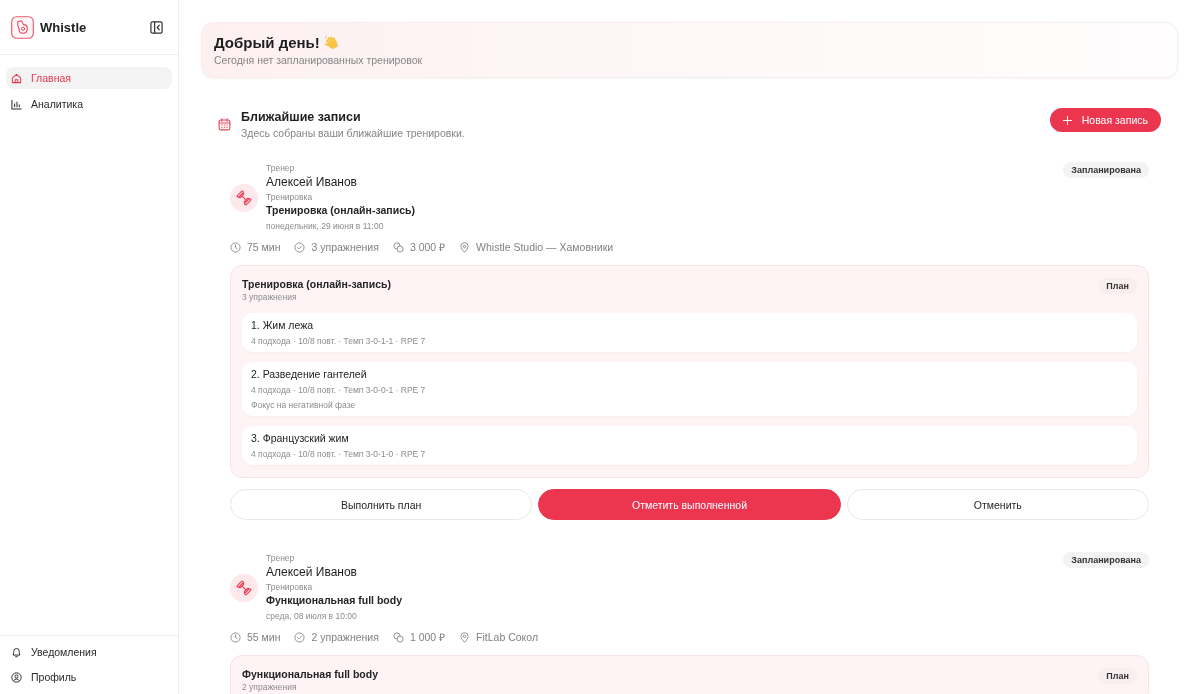 The image size is (1200, 694). Describe the element at coordinates (16, 652) in the screenshot. I see `bell-icon` at that location.